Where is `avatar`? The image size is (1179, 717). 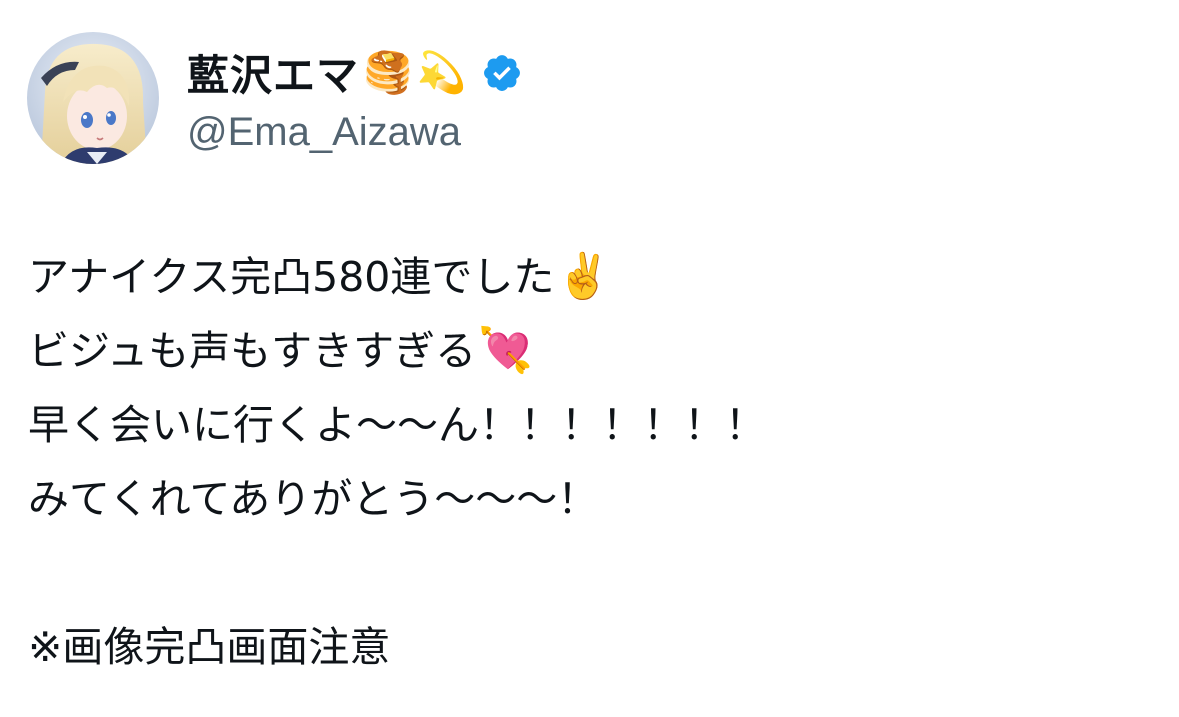 avatar is located at coordinates (93, 98).